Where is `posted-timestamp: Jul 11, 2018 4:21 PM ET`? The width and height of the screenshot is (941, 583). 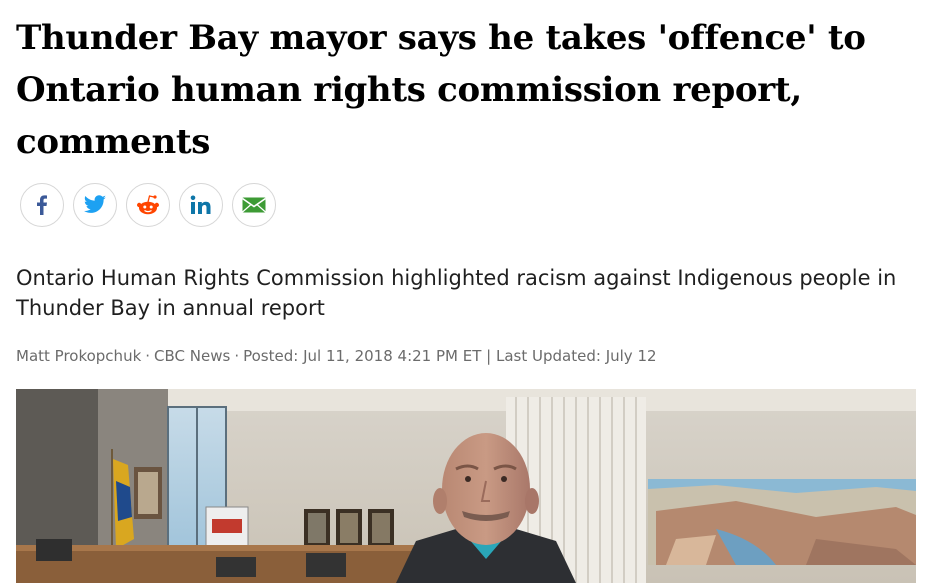 posted-timestamp: Jul 11, 2018 4:21 PM ET is located at coordinates (392, 356).